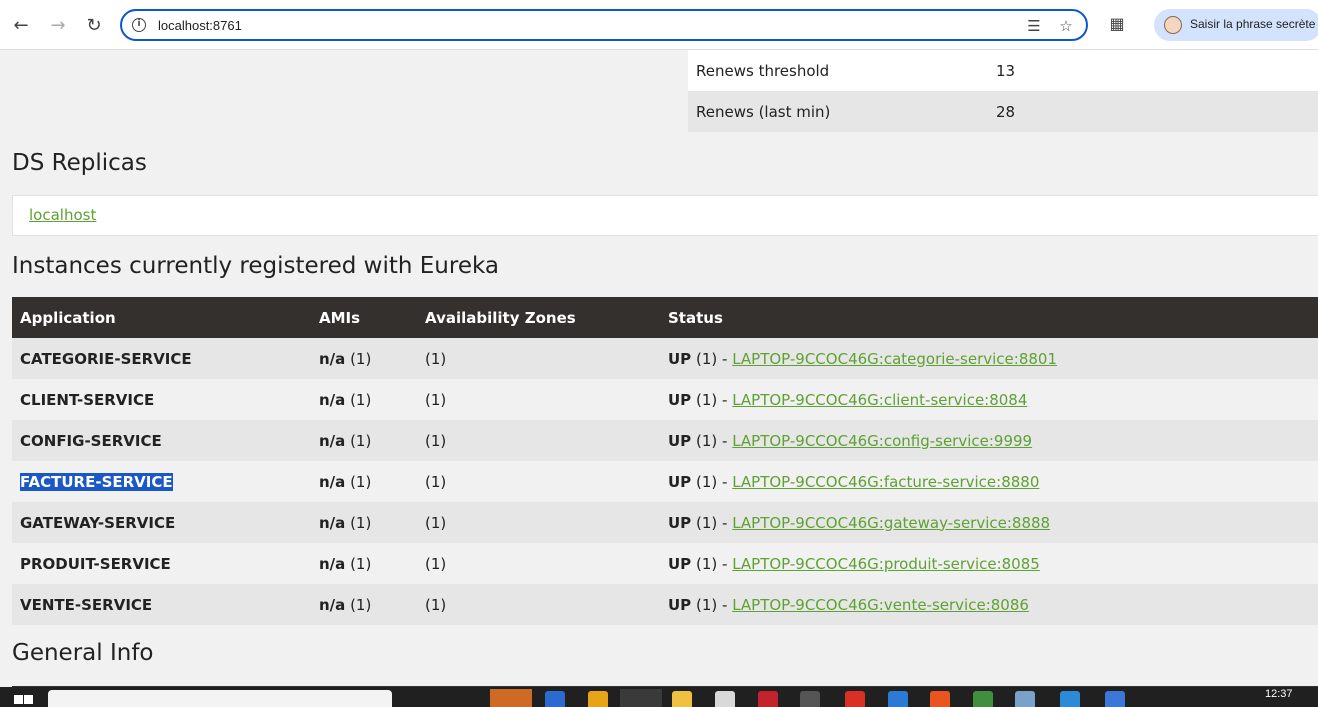 Image resolution: width=1318 pixels, height=707 pixels. I want to click on application-cell: GATEWAY-SERVICE, so click(161, 522).